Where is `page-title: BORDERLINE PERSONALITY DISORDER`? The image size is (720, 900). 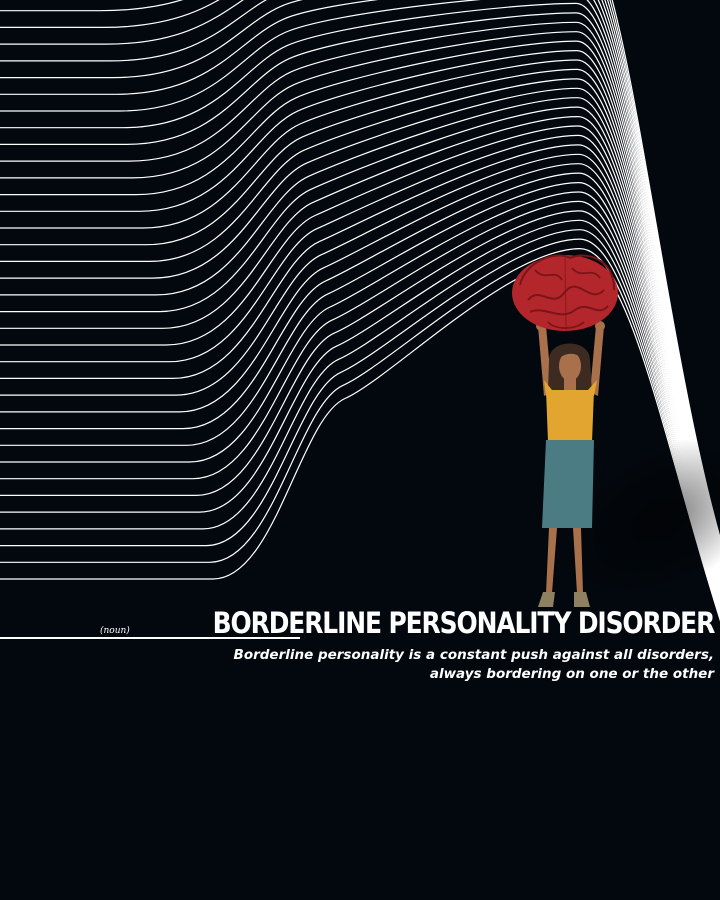
page-title: BORDERLINE PERSONALITY DISORDER is located at coordinates (463, 623).